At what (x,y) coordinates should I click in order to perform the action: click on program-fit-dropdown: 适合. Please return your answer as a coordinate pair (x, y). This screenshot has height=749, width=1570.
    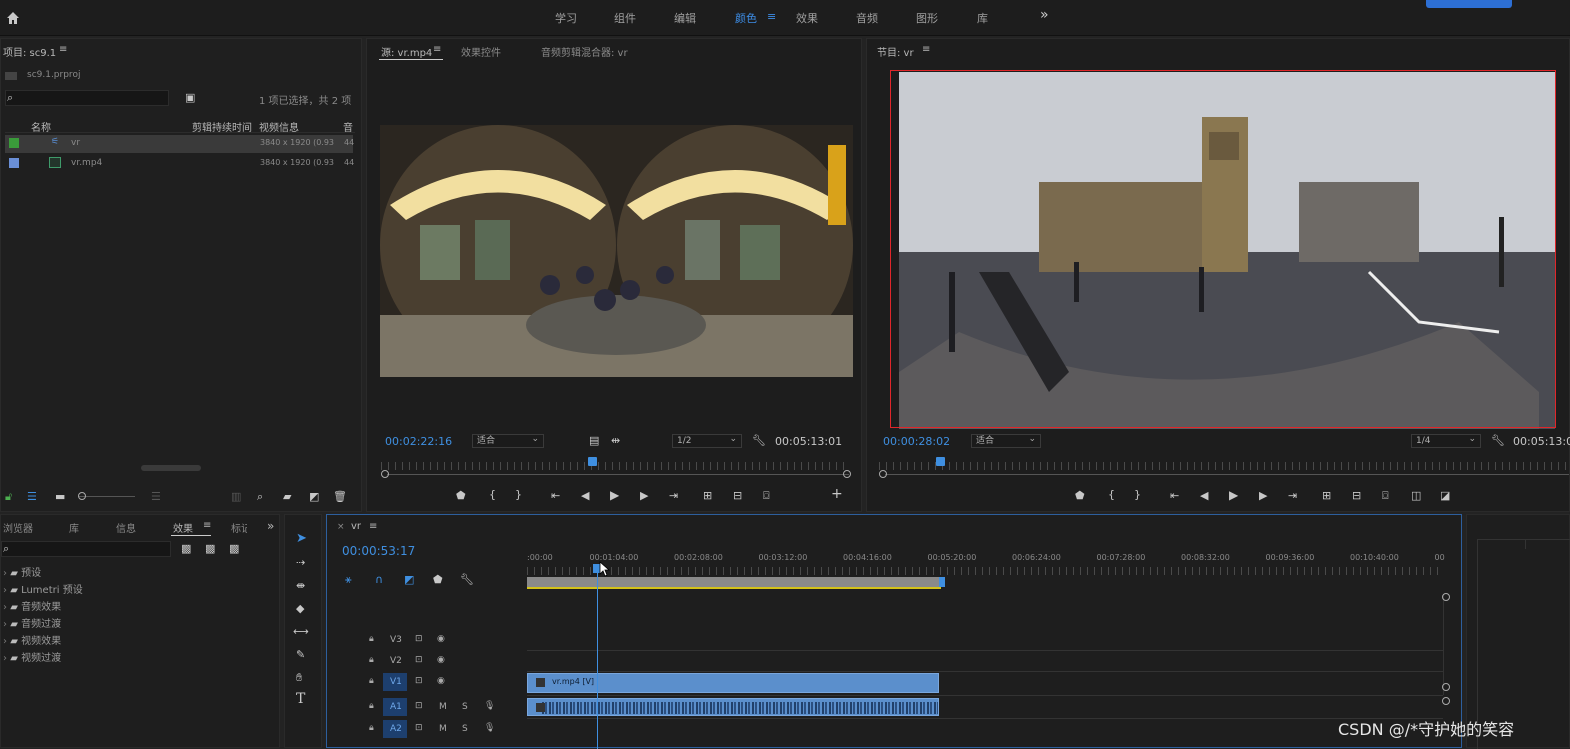
    Looking at the image, I should click on (1006, 440).